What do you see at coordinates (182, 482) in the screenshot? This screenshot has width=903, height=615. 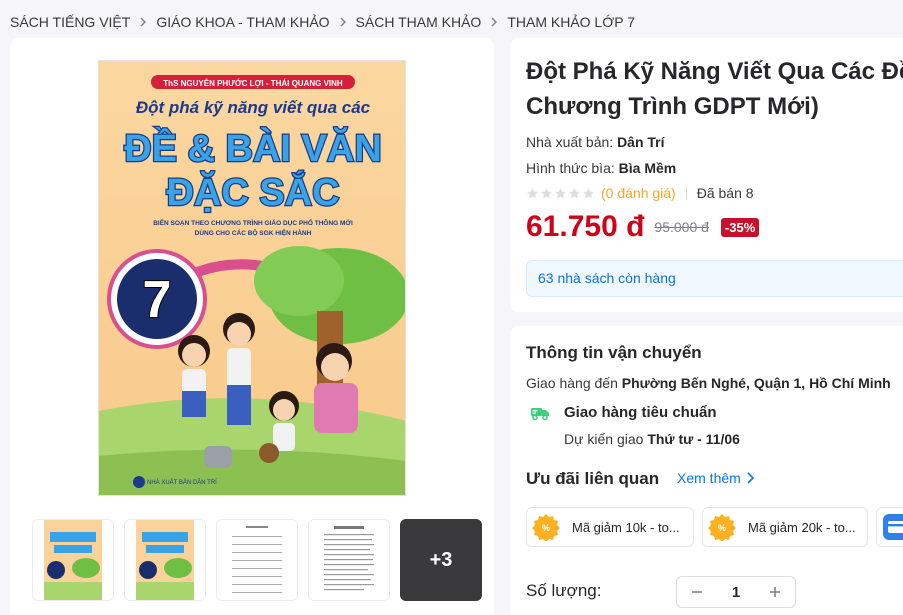 I see `cover-publisher-text: NHÀ XUẤT BẢN DÂN TRÍ` at bounding box center [182, 482].